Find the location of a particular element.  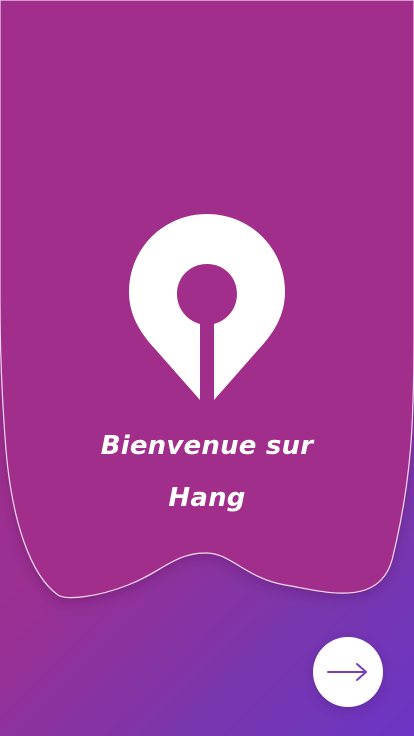

arrow-right-icon is located at coordinates (347, 672).